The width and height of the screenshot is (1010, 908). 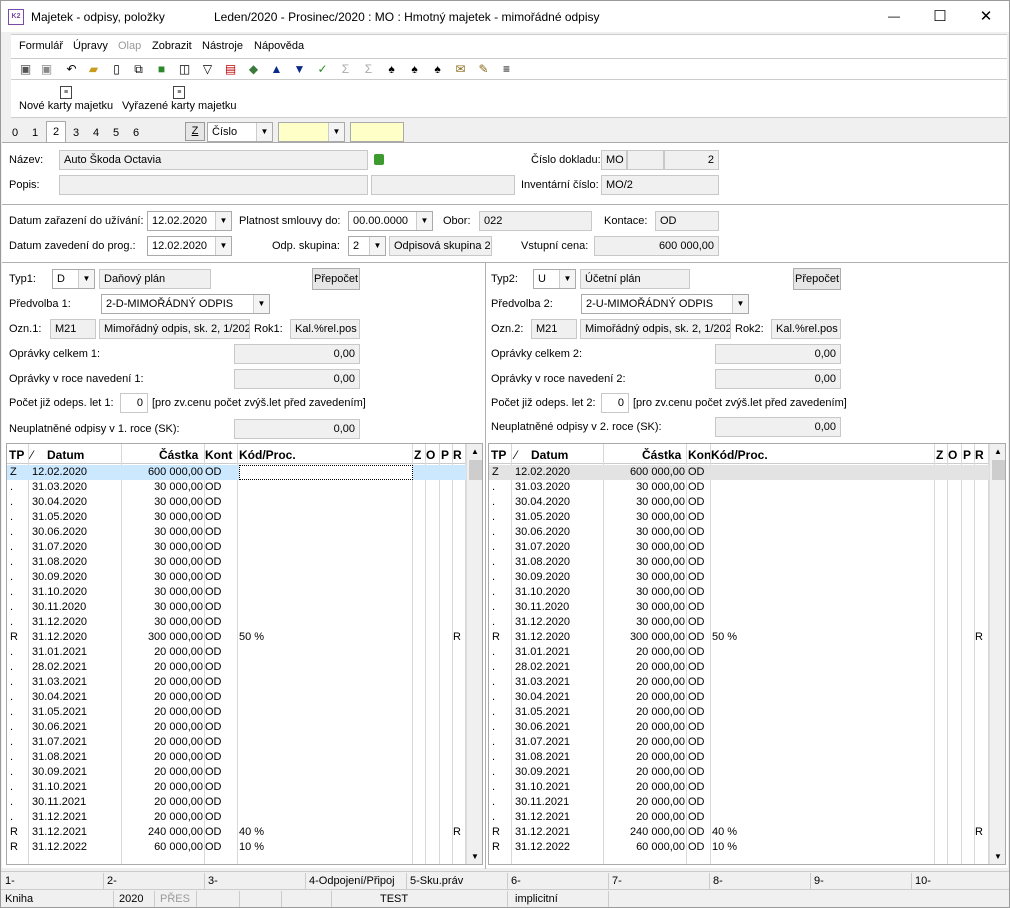 I want to click on table-row: . 30.11.2021 20 000,00 OD, so click(x=747, y=802).